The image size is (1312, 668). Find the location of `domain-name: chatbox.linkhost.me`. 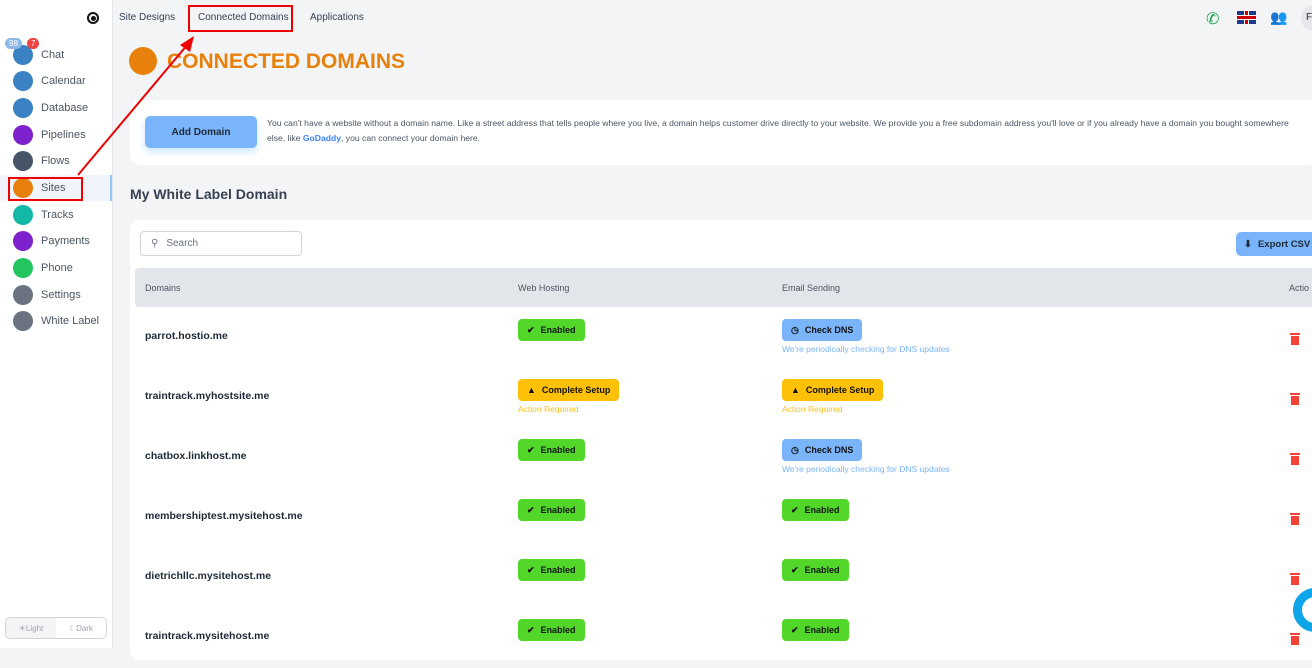

domain-name: chatbox.linkhost.me is located at coordinates (196, 456).